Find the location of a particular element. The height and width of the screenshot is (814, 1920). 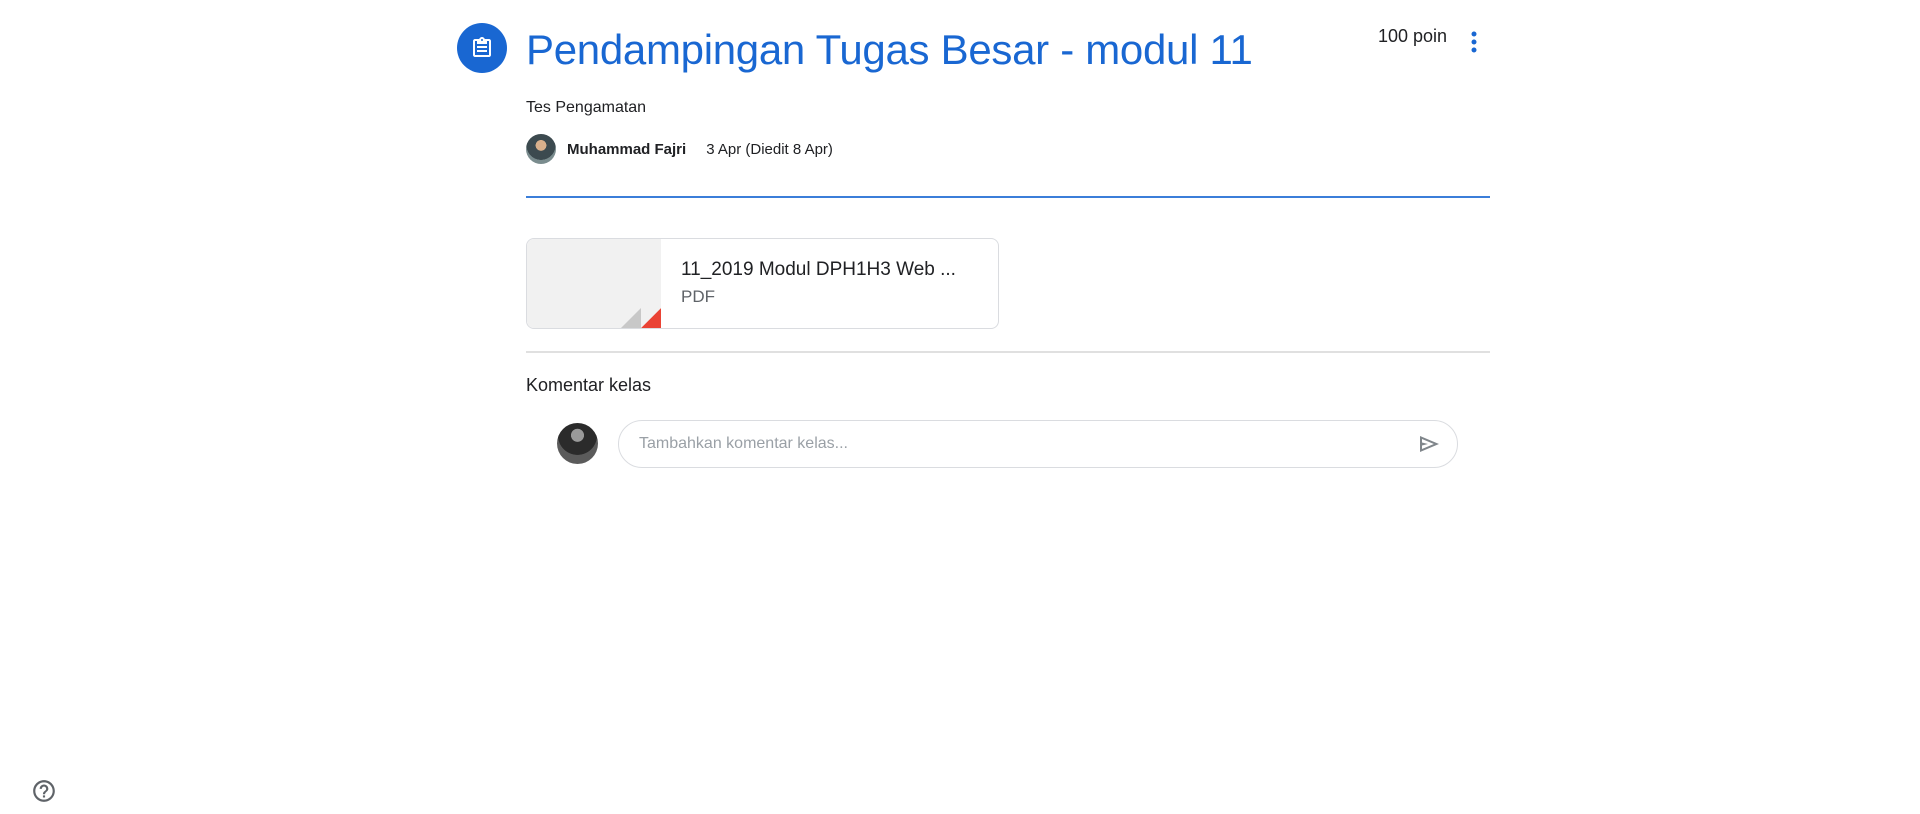

section-divider is located at coordinates (1008, 352).